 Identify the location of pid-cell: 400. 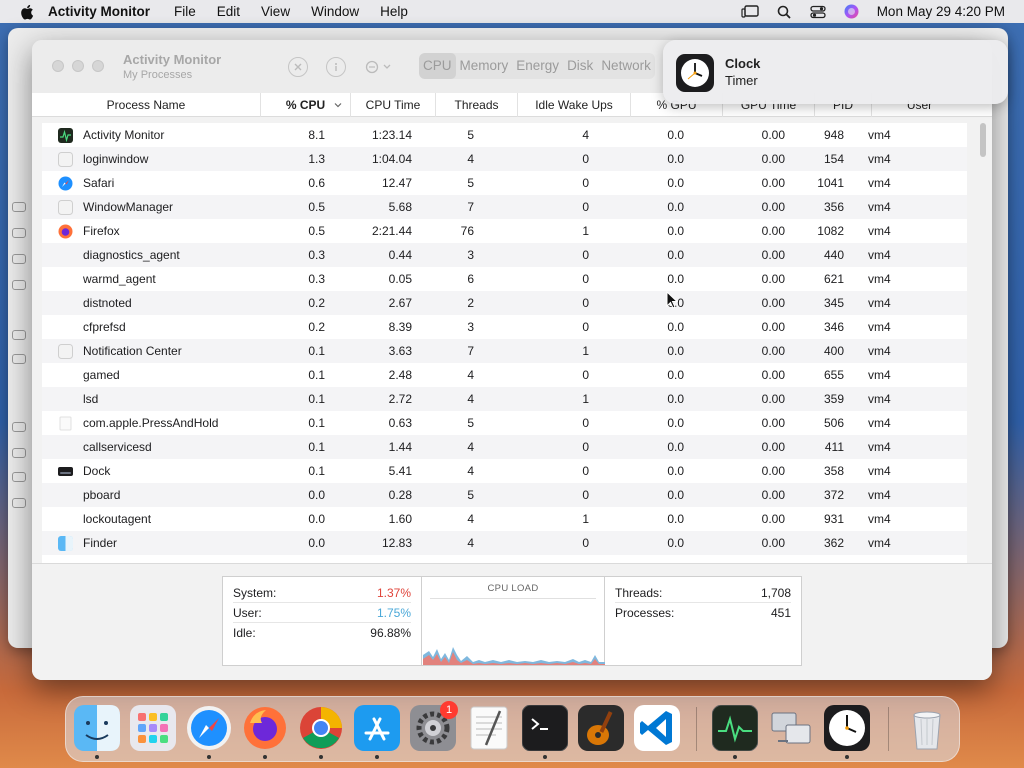
(833, 351).